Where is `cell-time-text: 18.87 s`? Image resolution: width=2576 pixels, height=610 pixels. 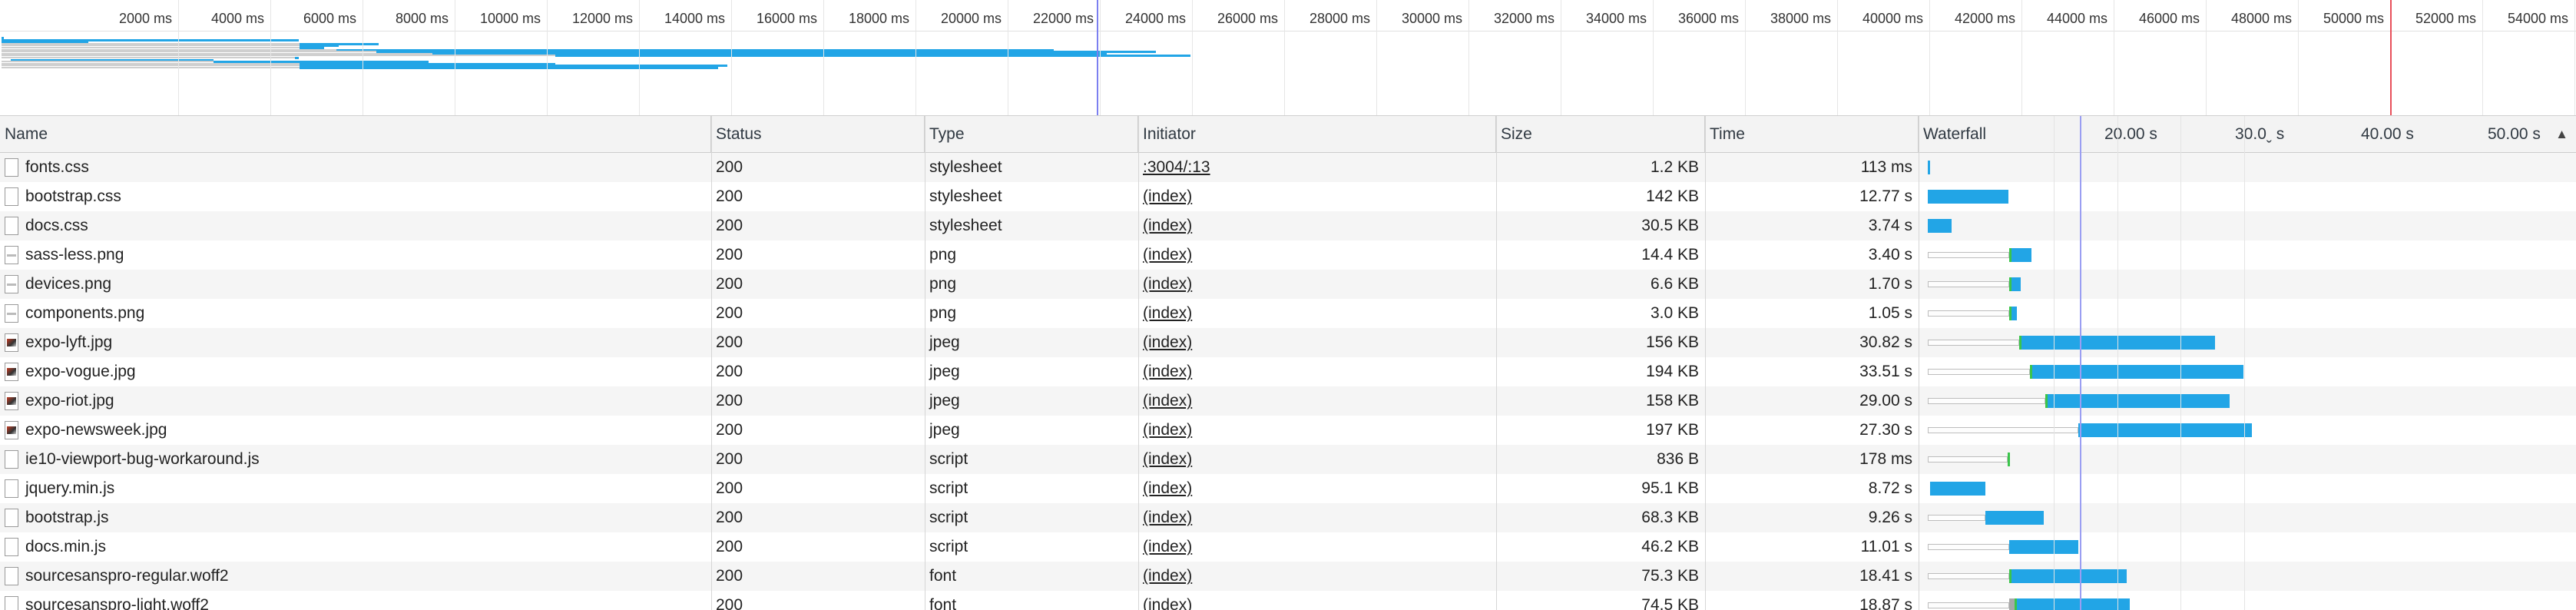
cell-time-text: 18.87 s is located at coordinates (1885, 603).